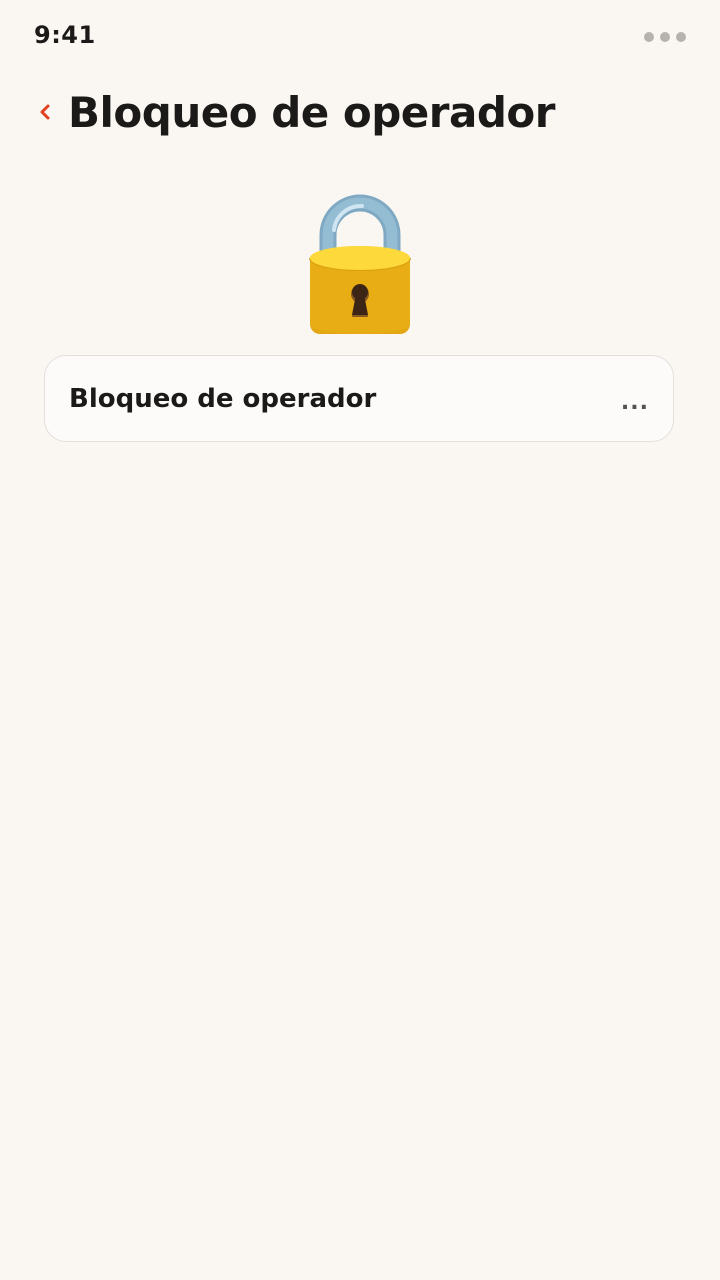 This screenshot has height=1280, width=720. I want to click on header: Bloqueo de operador, so click(296, 112).